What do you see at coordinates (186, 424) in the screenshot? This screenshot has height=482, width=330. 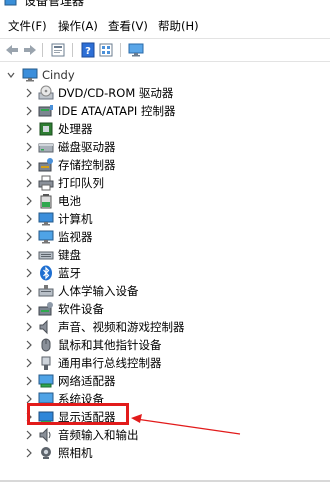 I see `annotation-arrow` at bounding box center [186, 424].